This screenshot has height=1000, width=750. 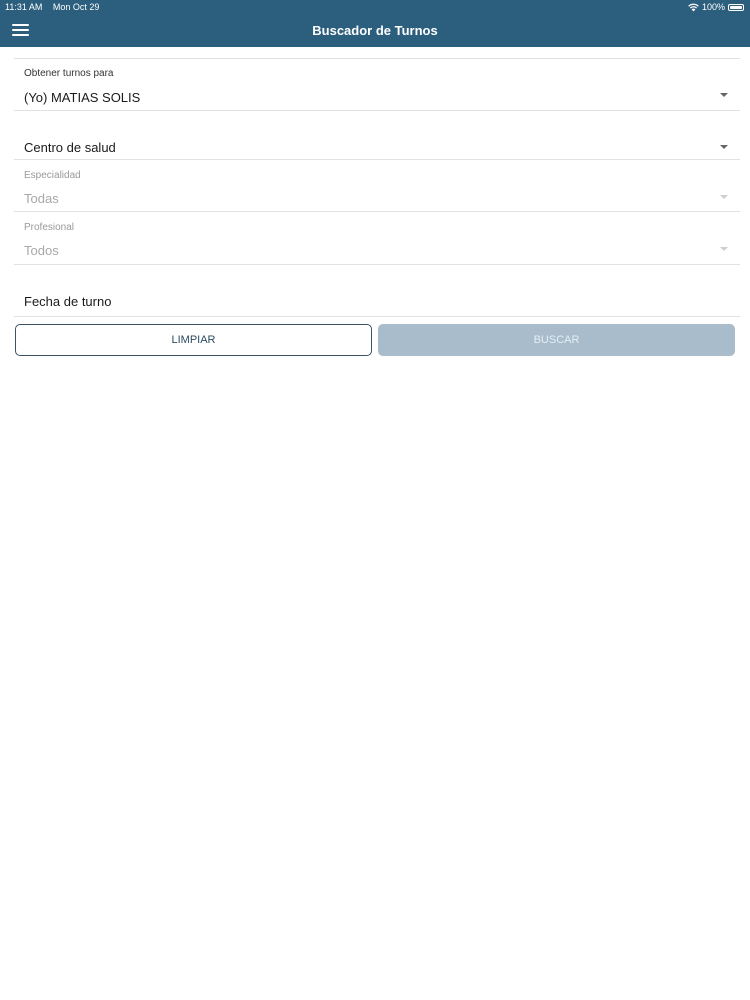 What do you see at coordinates (70, 147) in the screenshot?
I see `health-center-value: Centro de salud` at bounding box center [70, 147].